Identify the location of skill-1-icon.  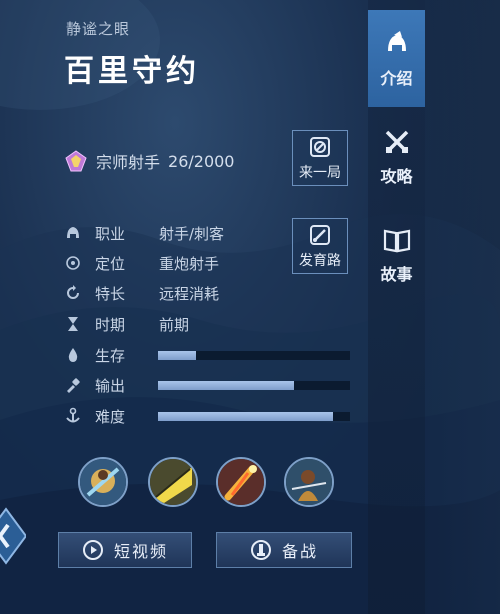
(103, 482).